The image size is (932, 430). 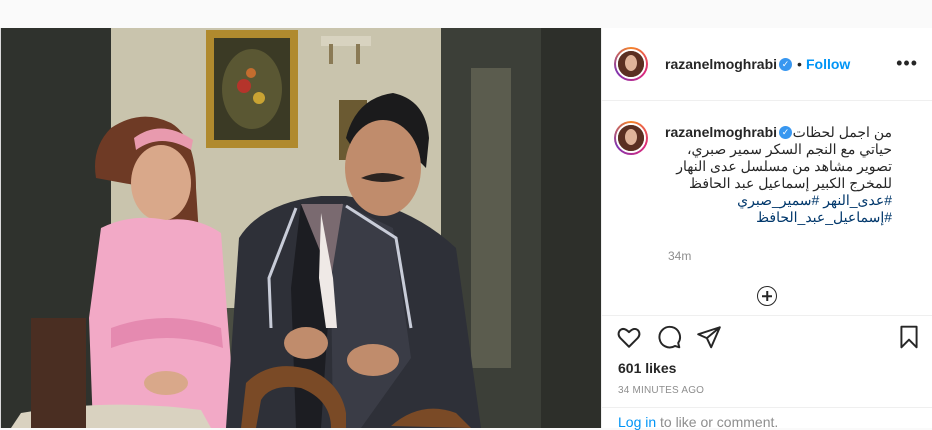 I want to click on avatar, so click(x=631, y=64).